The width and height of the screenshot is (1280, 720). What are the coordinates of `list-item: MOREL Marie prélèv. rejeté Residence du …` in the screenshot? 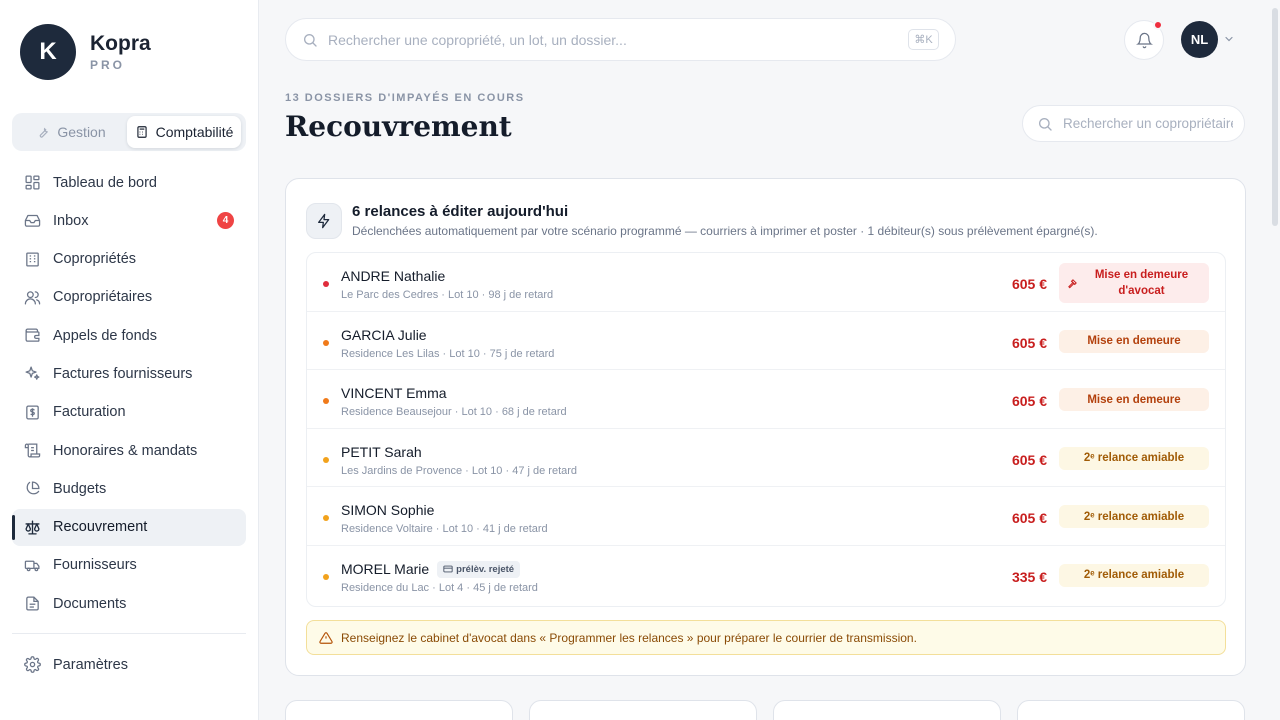 It's located at (766, 575).